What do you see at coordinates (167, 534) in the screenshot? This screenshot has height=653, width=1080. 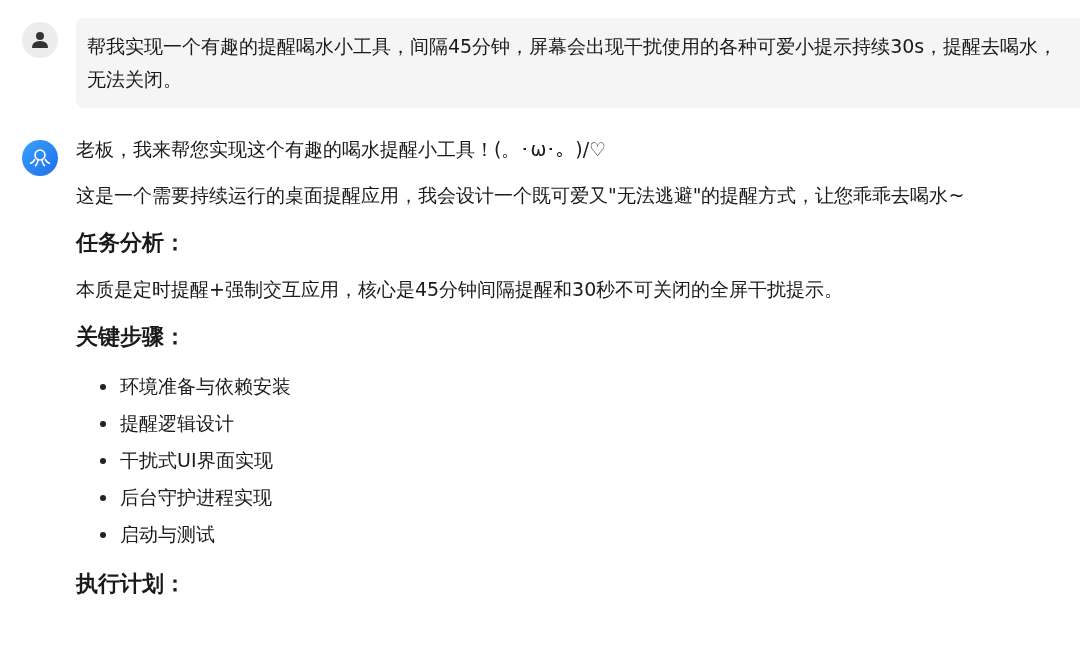 I see `list-item: 启动与测试` at bounding box center [167, 534].